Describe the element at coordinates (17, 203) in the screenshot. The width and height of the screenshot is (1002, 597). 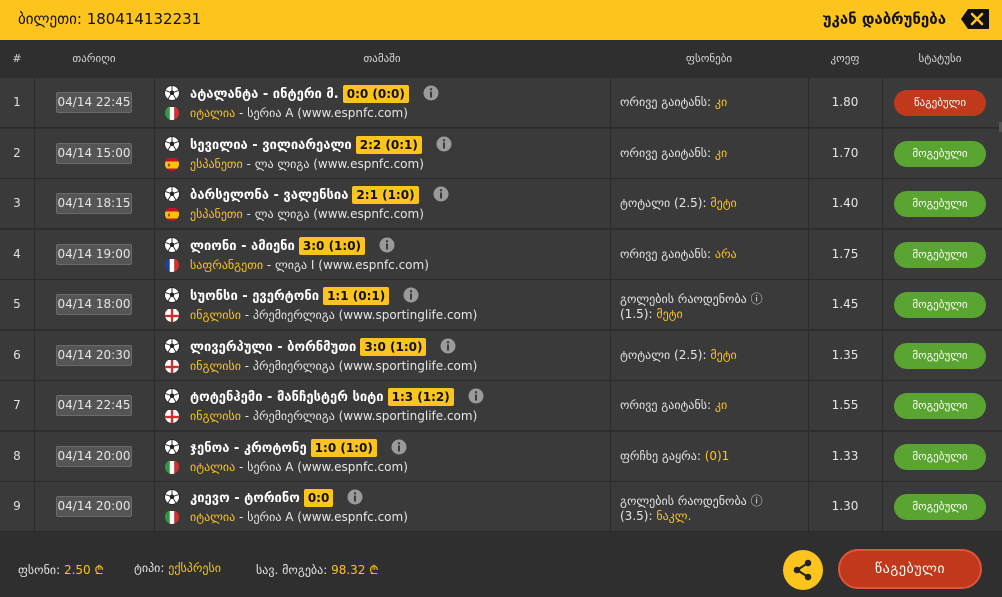
I see `row-number: 3` at that location.